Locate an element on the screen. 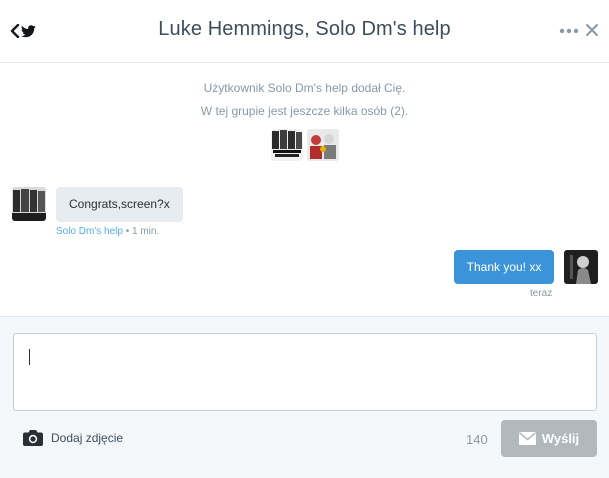 This screenshot has height=478, width=609. incoming-message-bubble: Congrats,screen?x is located at coordinates (119, 204).